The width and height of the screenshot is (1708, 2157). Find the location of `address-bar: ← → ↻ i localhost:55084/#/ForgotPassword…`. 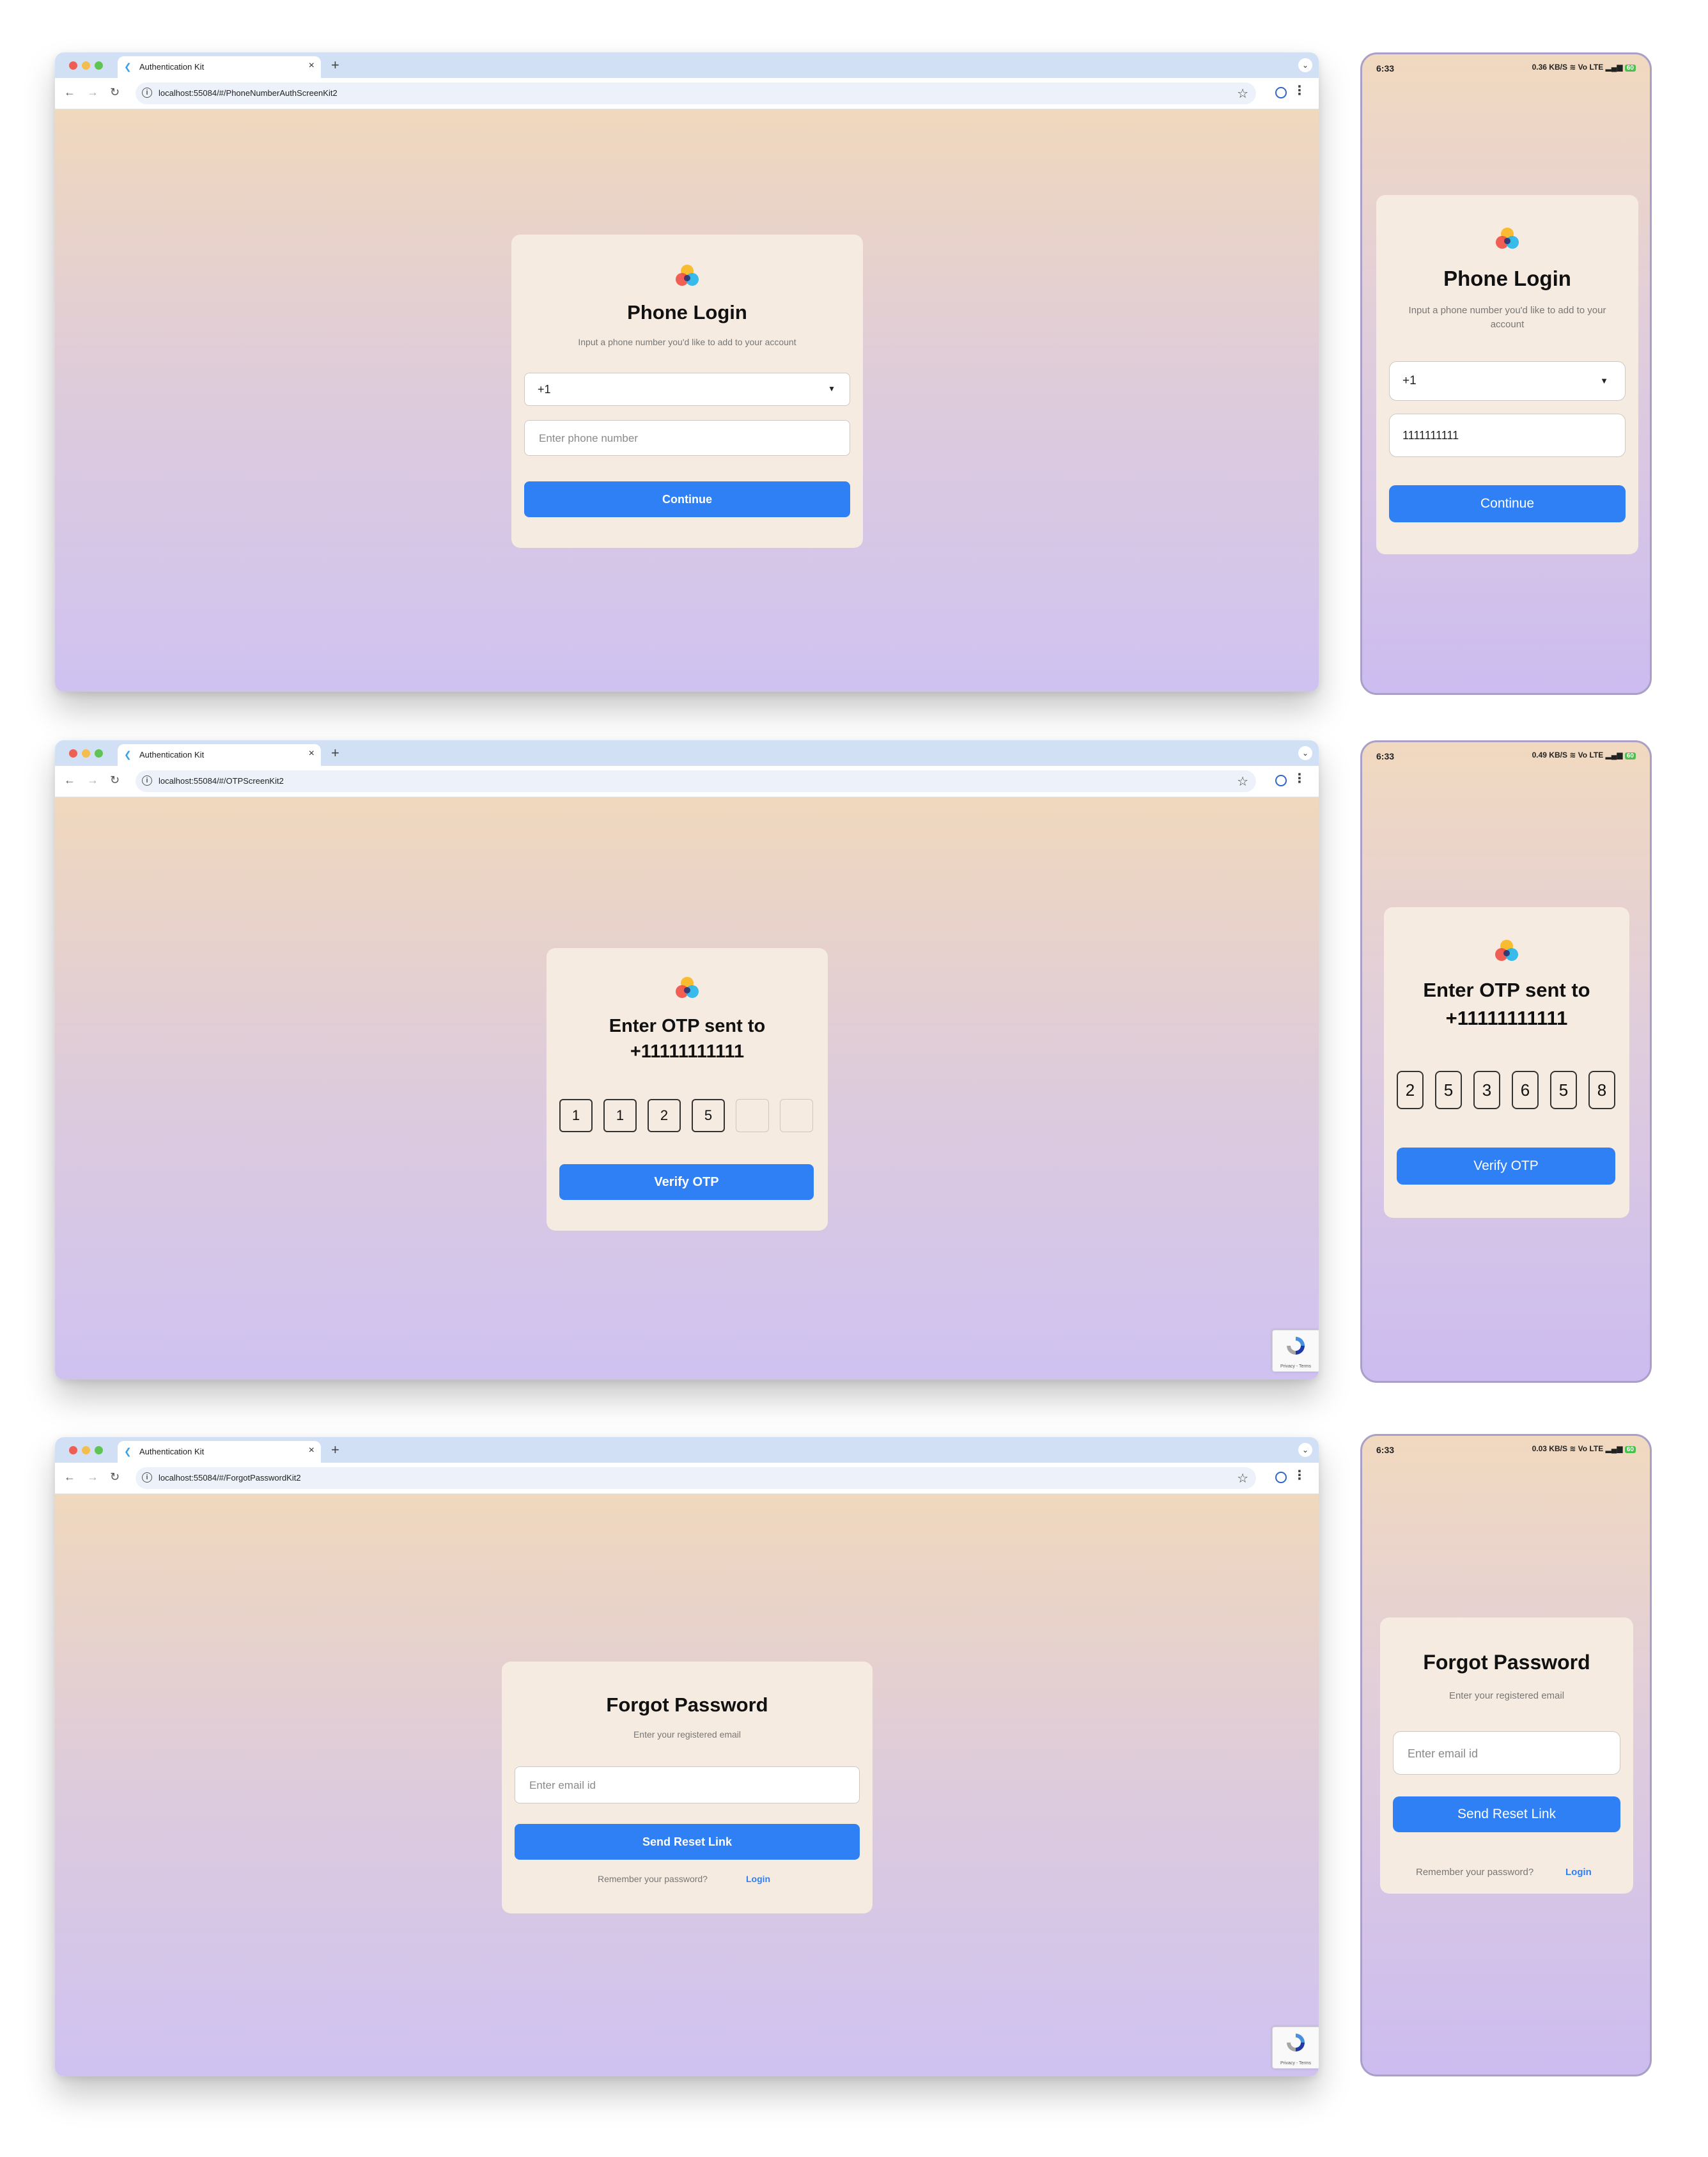

address-bar: ← → ↻ i localhost:55084/#/ForgotPassword… is located at coordinates (687, 1478).